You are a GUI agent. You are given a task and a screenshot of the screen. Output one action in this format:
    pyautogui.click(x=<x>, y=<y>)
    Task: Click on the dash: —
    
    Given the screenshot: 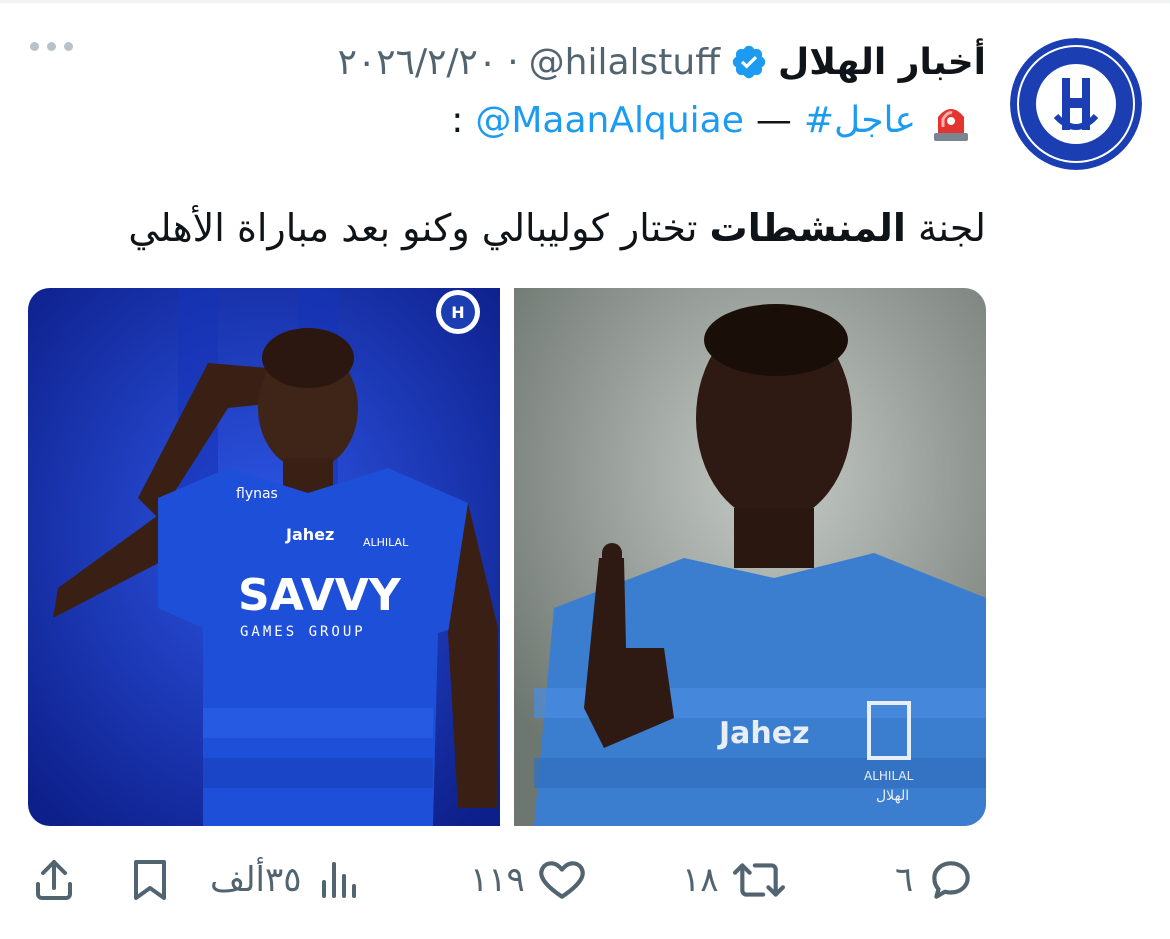 What is the action you would take?
    pyautogui.click(x=773, y=120)
    